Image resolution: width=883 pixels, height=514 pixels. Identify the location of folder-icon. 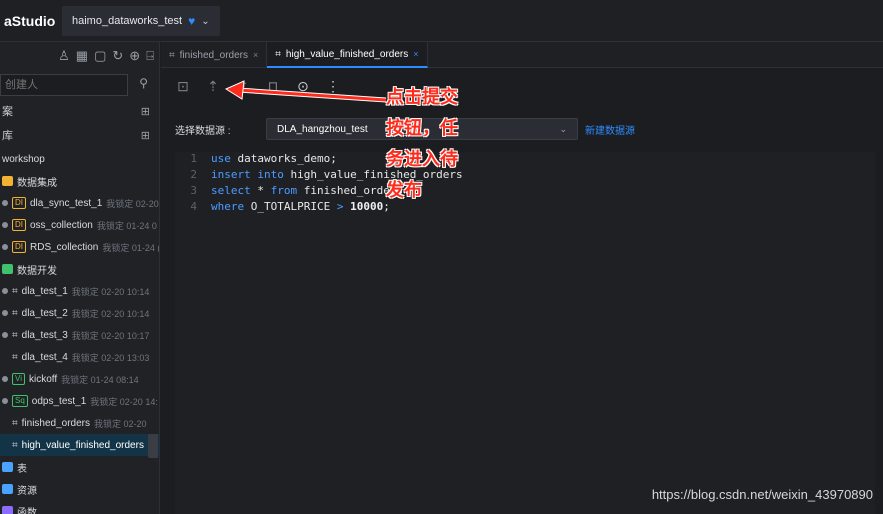
(7, 467).